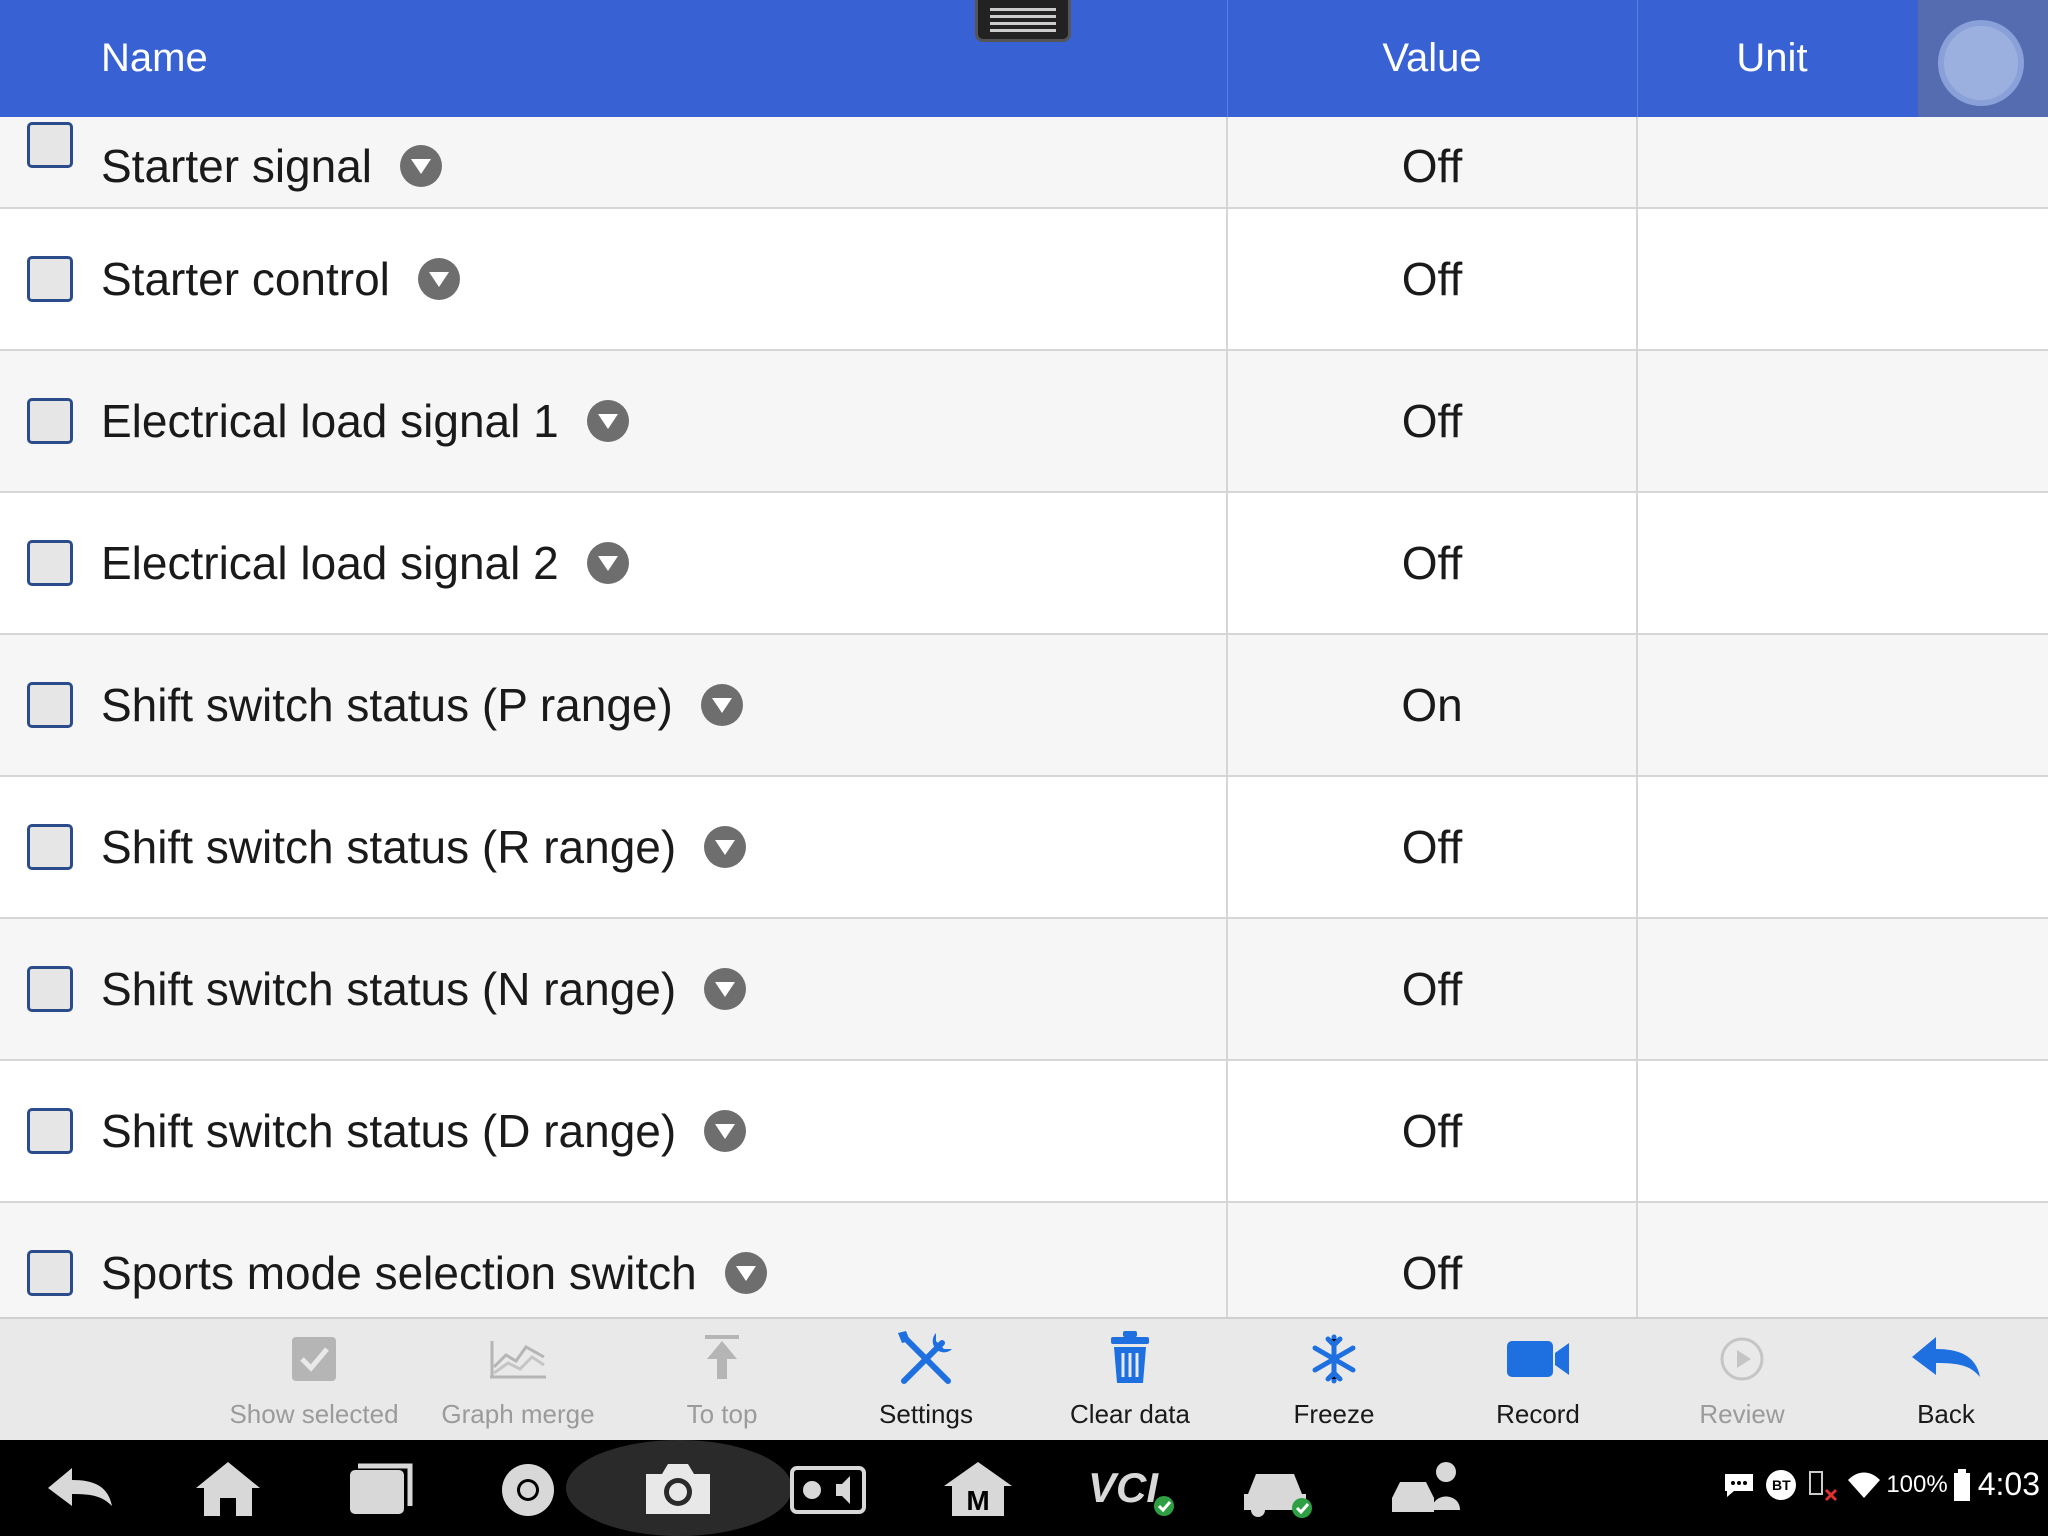 Image resolution: width=2048 pixels, height=1536 pixels. What do you see at coordinates (424, 847) in the screenshot?
I see `row-name: Shift switch status (R range)` at bounding box center [424, 847].